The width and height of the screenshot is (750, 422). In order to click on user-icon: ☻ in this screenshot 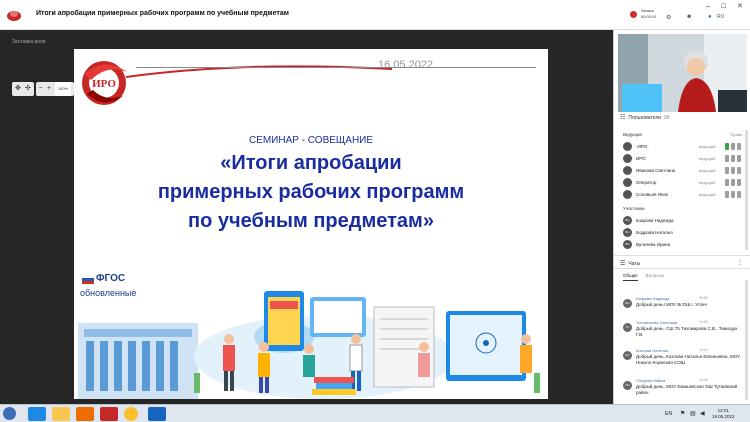, I will do `click(689, 17)`.